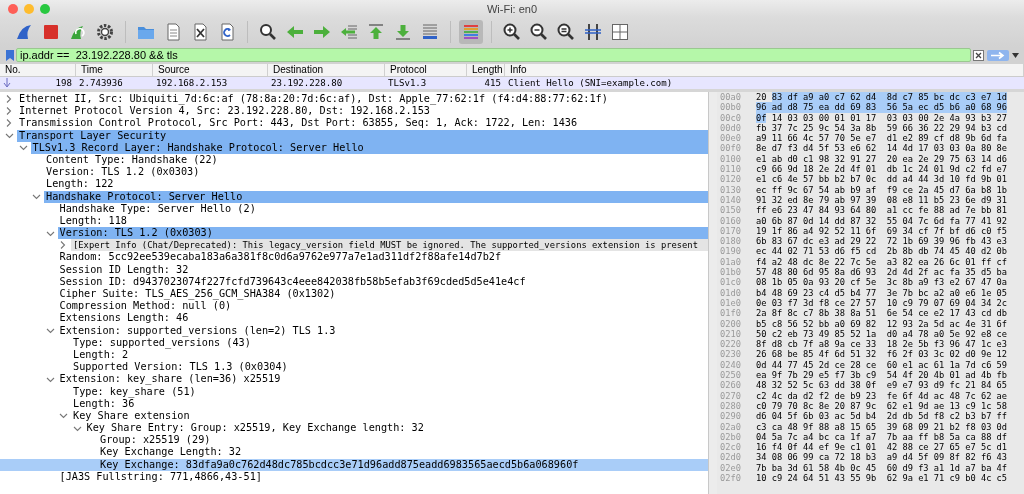  Describe the element at coordinates (354, 172) in the screenshot. I see `tree-item: Version: TLS 1.2 (0x0303)` at that location.